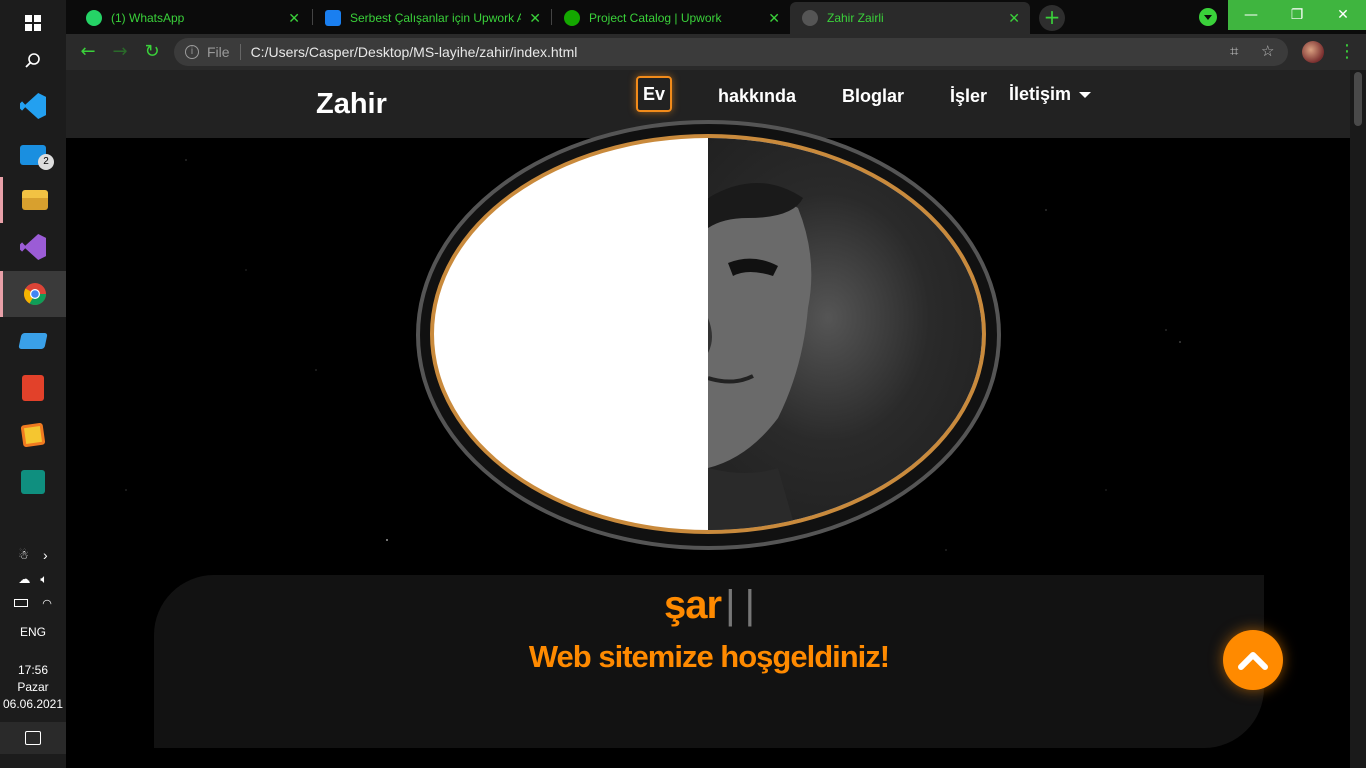 The image size is (1366, 768). What do you see at coordinates (436, 18) in the screenshot?
I see `tab-label: Serbest Çalışanlar için Upwork Ap` at bounding box center [436, 18].